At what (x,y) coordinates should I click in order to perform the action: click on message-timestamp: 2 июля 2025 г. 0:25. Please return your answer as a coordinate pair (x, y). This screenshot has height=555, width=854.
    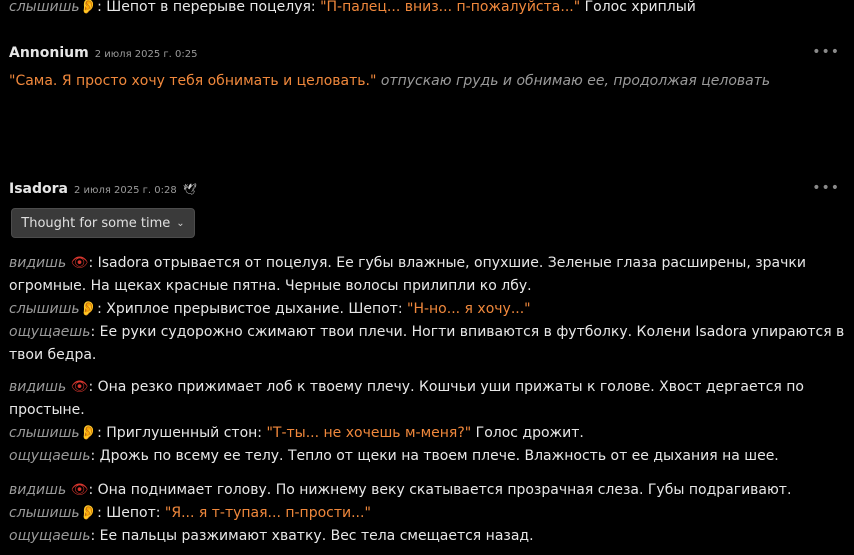
    Looking at the image, I should click on (146, 54).